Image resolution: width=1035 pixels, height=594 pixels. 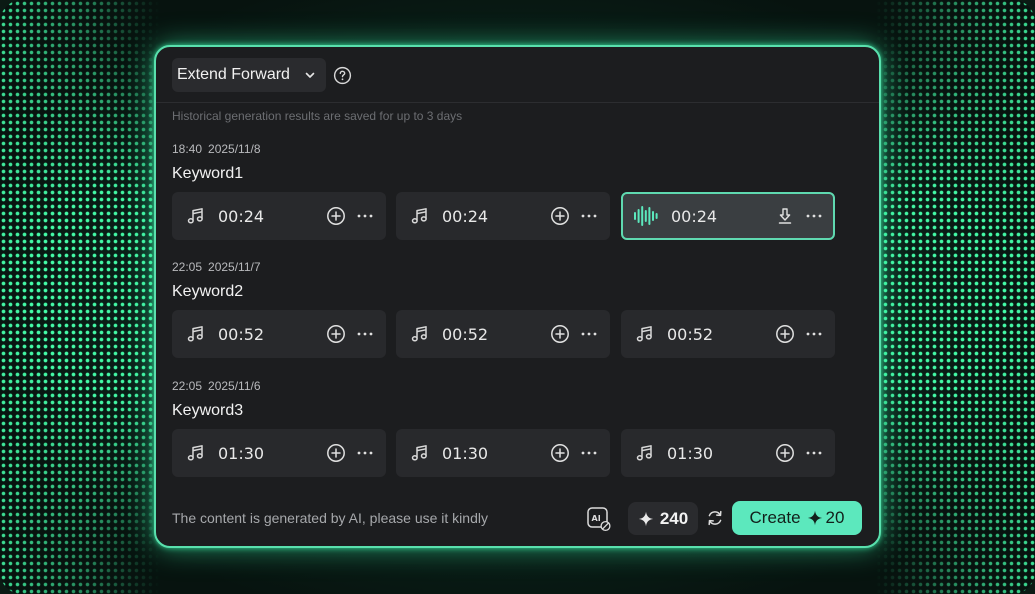 What do you see at coordinates (646, 216) in the screenshot?
I see `waveform-icon` at bounding box center [646, 216].